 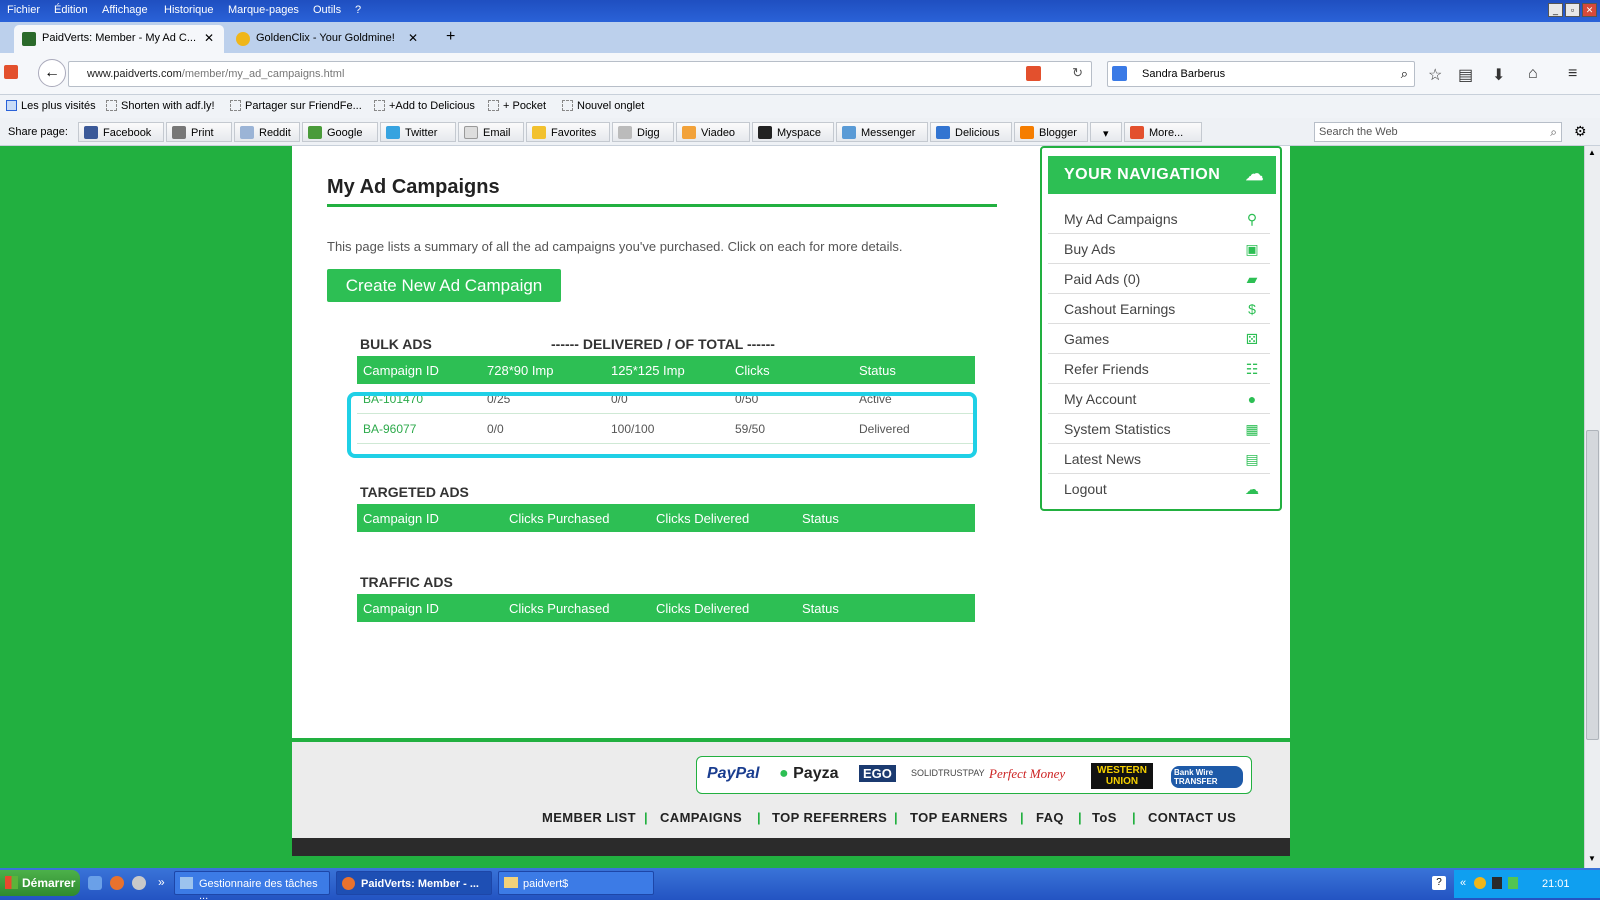 What do you see at coordinates (161, 882) in the screenshot?
I see `quicklaunch-more-icon: »` at bounding box center [161, 882].